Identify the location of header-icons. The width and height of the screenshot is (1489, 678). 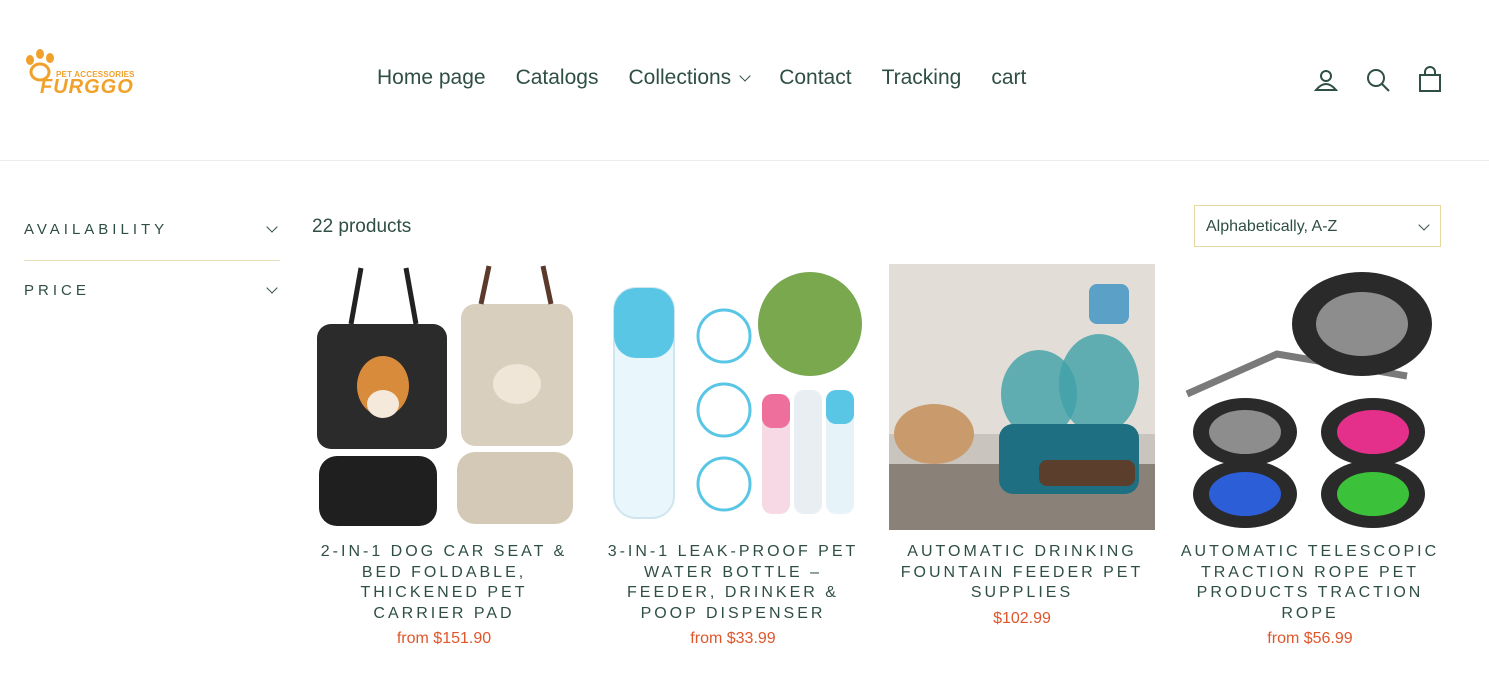
(1390, 80).